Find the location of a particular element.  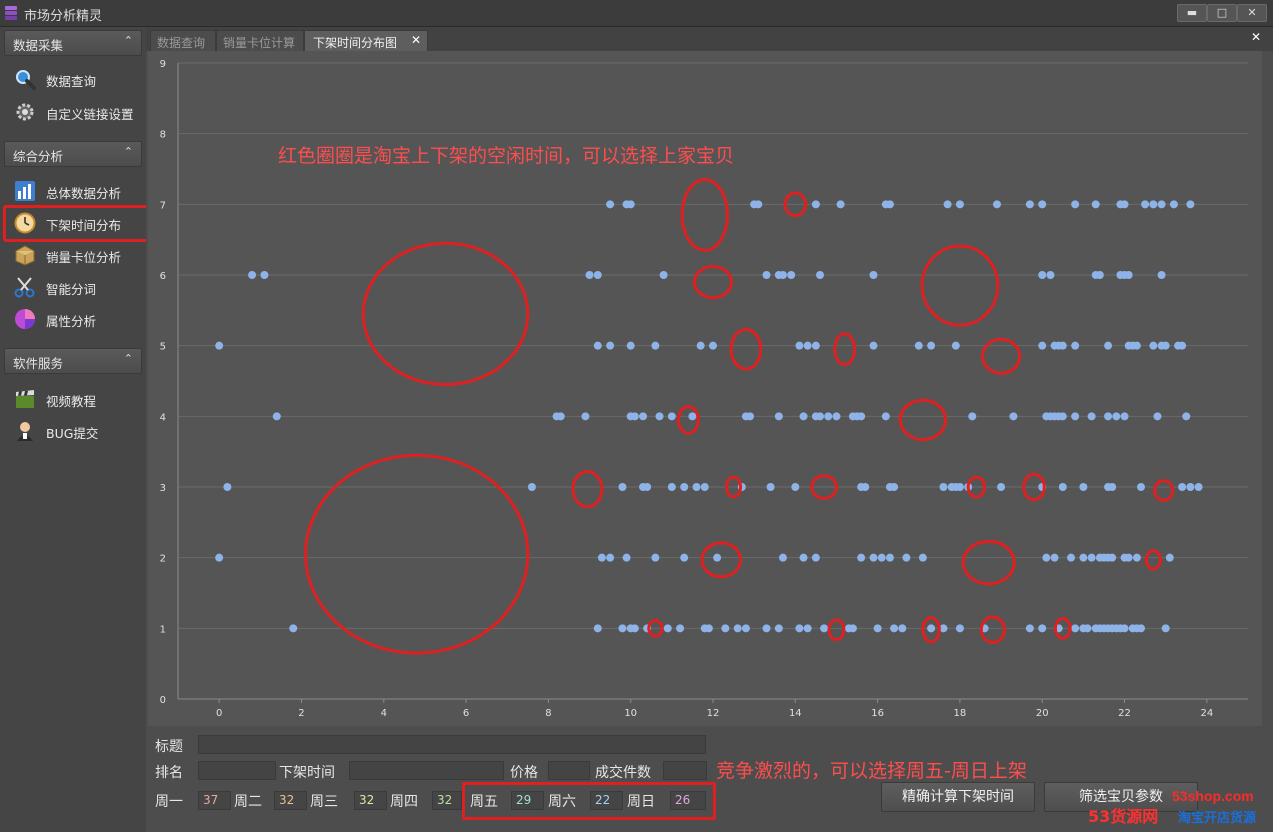

sidebar-item-data-query: 数据查询 is located at coordinates (83, 78).